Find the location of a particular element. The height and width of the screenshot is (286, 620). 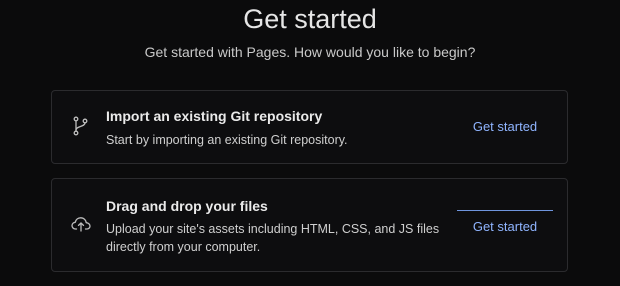

option-title: Import an existing Git repository is located at coordinates (214, 116).